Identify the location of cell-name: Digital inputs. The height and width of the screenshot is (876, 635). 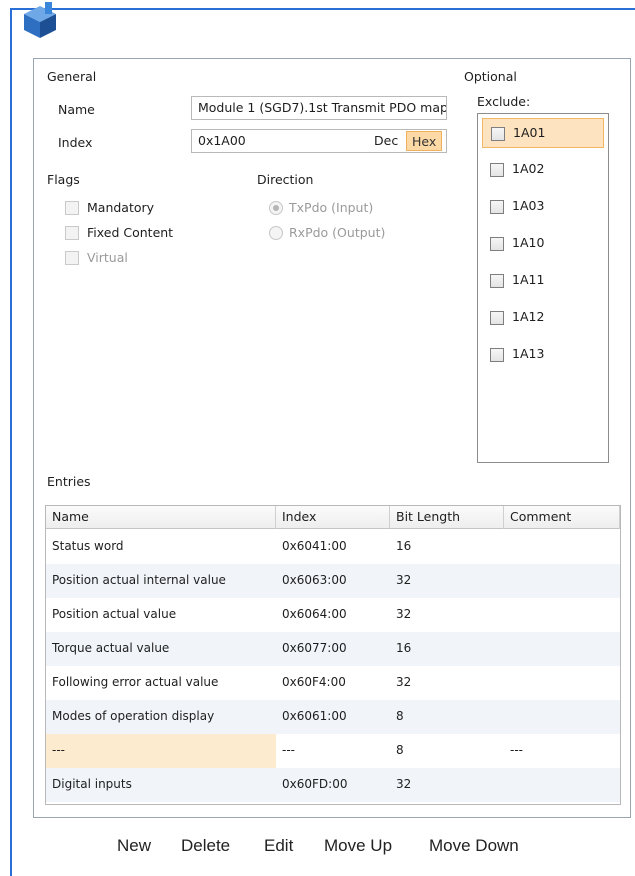
(92, 784).